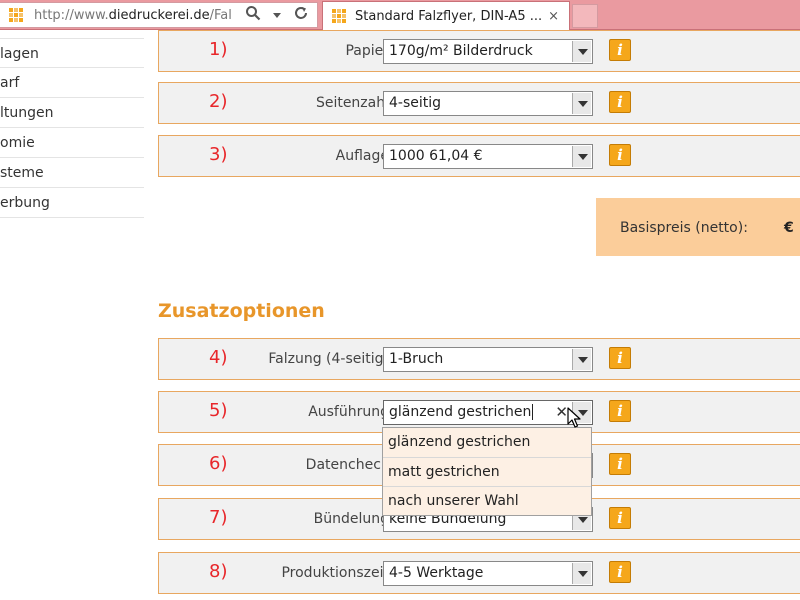 The height and width of the screenshot is (600, 800). I want to click on select-value: 4-5 Werktage, so click(436, 573).